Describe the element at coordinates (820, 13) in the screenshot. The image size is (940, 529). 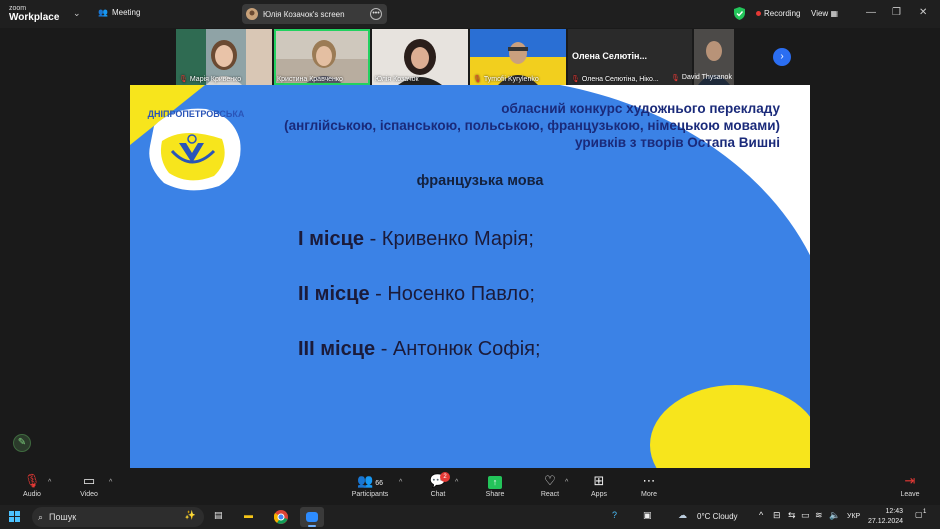
I see `view-label: View` at that location.